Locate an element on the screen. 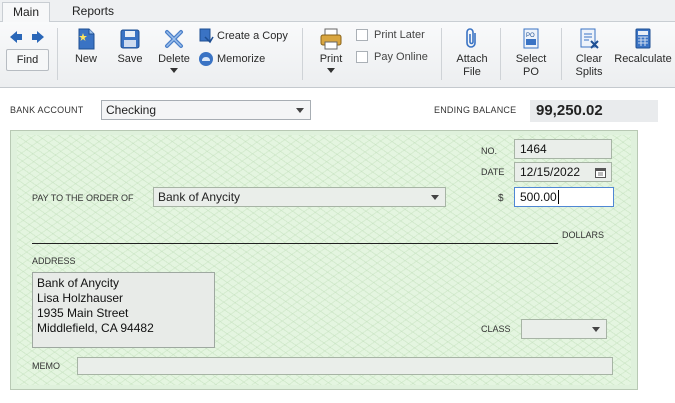 Image resolution: width=675 pixels, height=403 pixels. address-line: Middlefield, CA 94482 is located at coordinates (95, 328).